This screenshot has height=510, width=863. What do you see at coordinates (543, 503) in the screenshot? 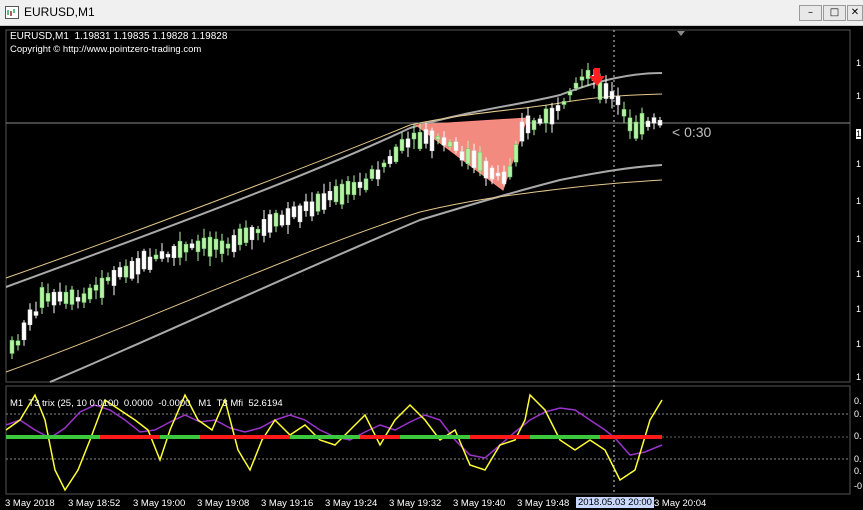
I see `time-axis-label: 3 May 19:48` at bounding box center [543, 503].